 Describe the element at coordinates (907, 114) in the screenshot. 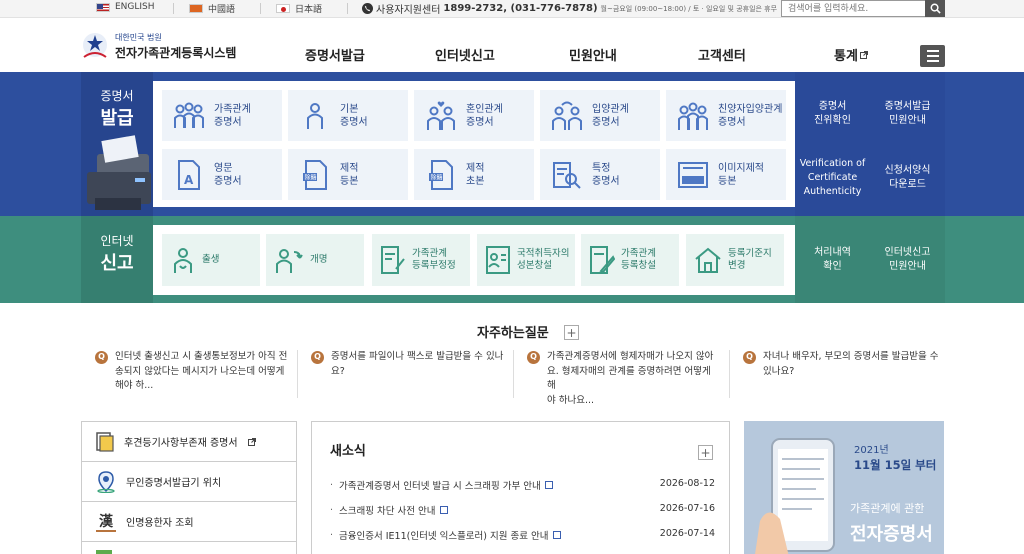

I see `link-certificate-civil-guide: 증명서발급 민원안내` at that location.